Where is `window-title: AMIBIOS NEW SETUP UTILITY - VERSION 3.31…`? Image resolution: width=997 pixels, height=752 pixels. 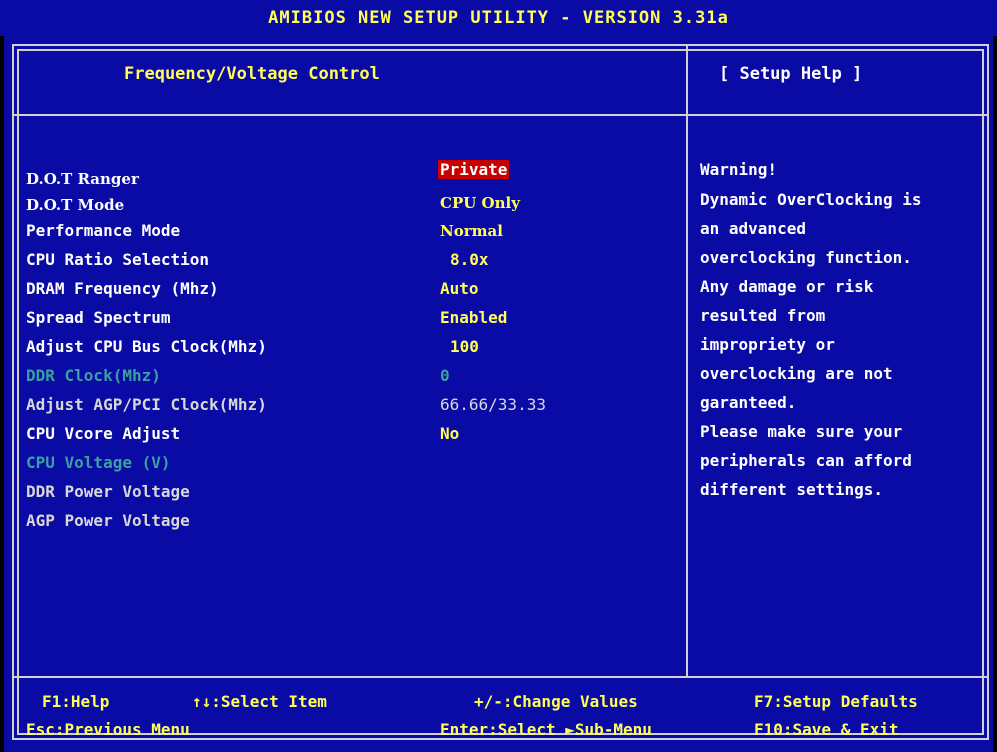 window-title: AMIBIOS NEW SETUP UTILITY - VERSION 3.31… is located at coordinates (498, 18).